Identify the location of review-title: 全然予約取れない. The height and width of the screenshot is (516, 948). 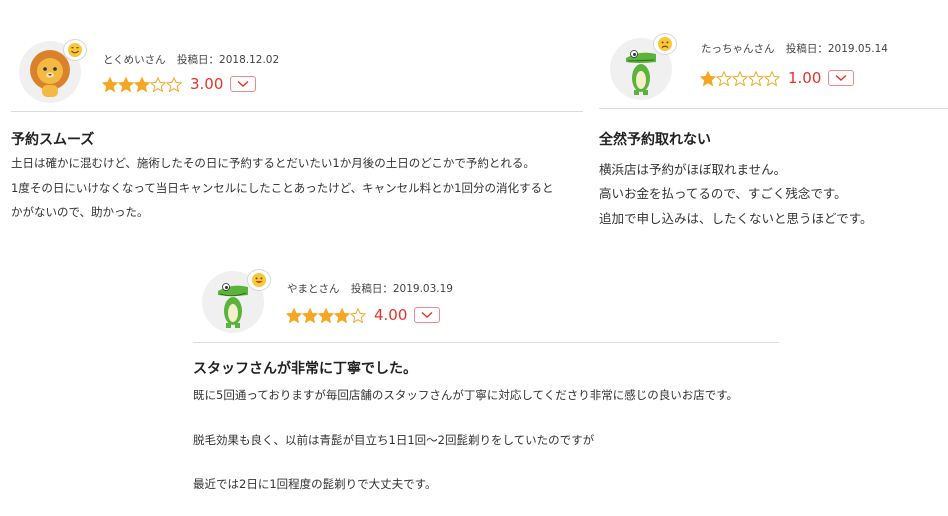
(655, 140).